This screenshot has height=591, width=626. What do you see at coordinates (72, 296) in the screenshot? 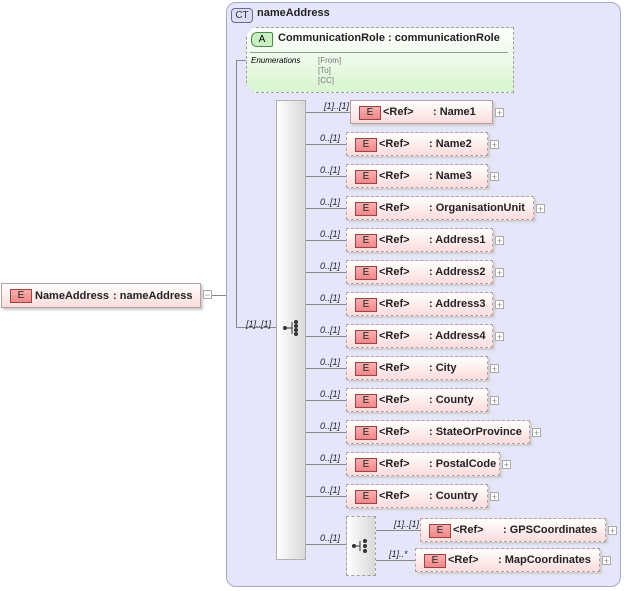
I see `root-name: NameAddress` at bounding box center [72, 296].